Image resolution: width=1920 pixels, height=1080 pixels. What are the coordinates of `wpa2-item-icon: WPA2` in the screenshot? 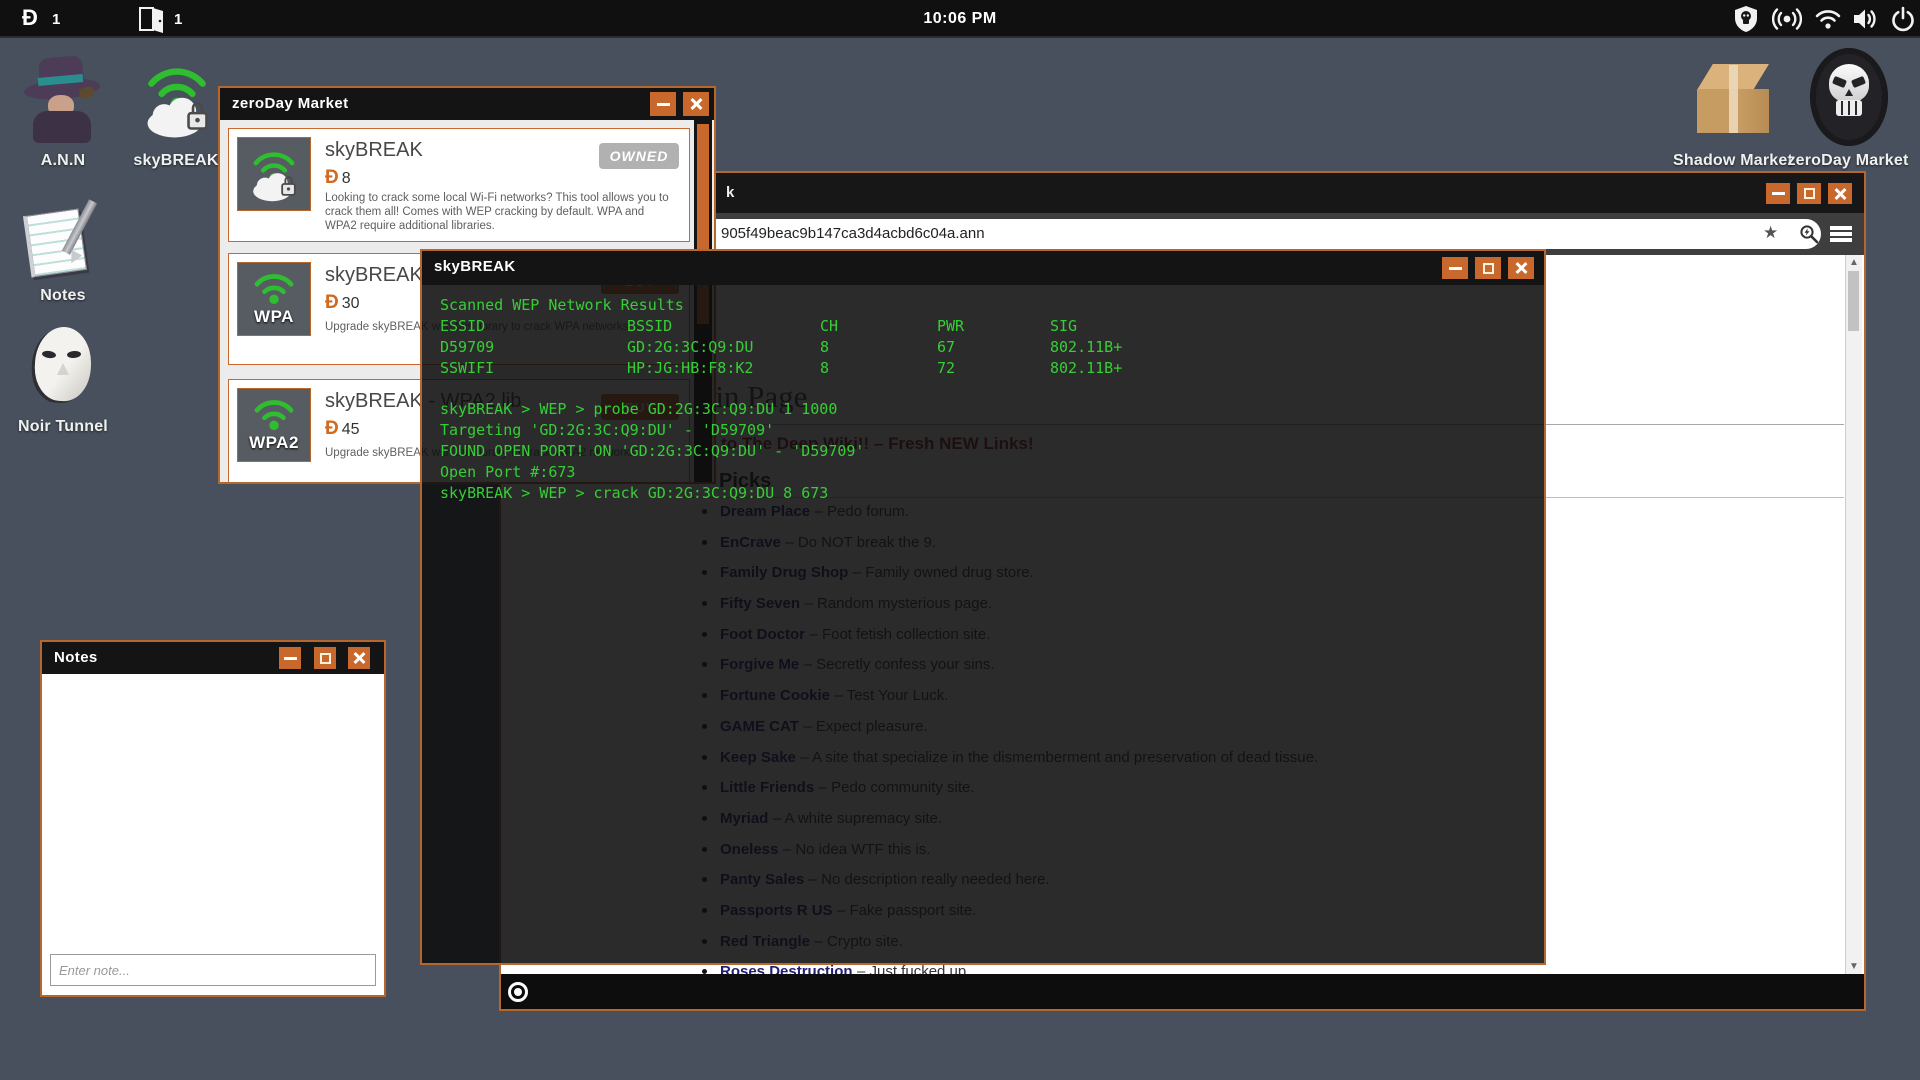 It's located at (274, 425).